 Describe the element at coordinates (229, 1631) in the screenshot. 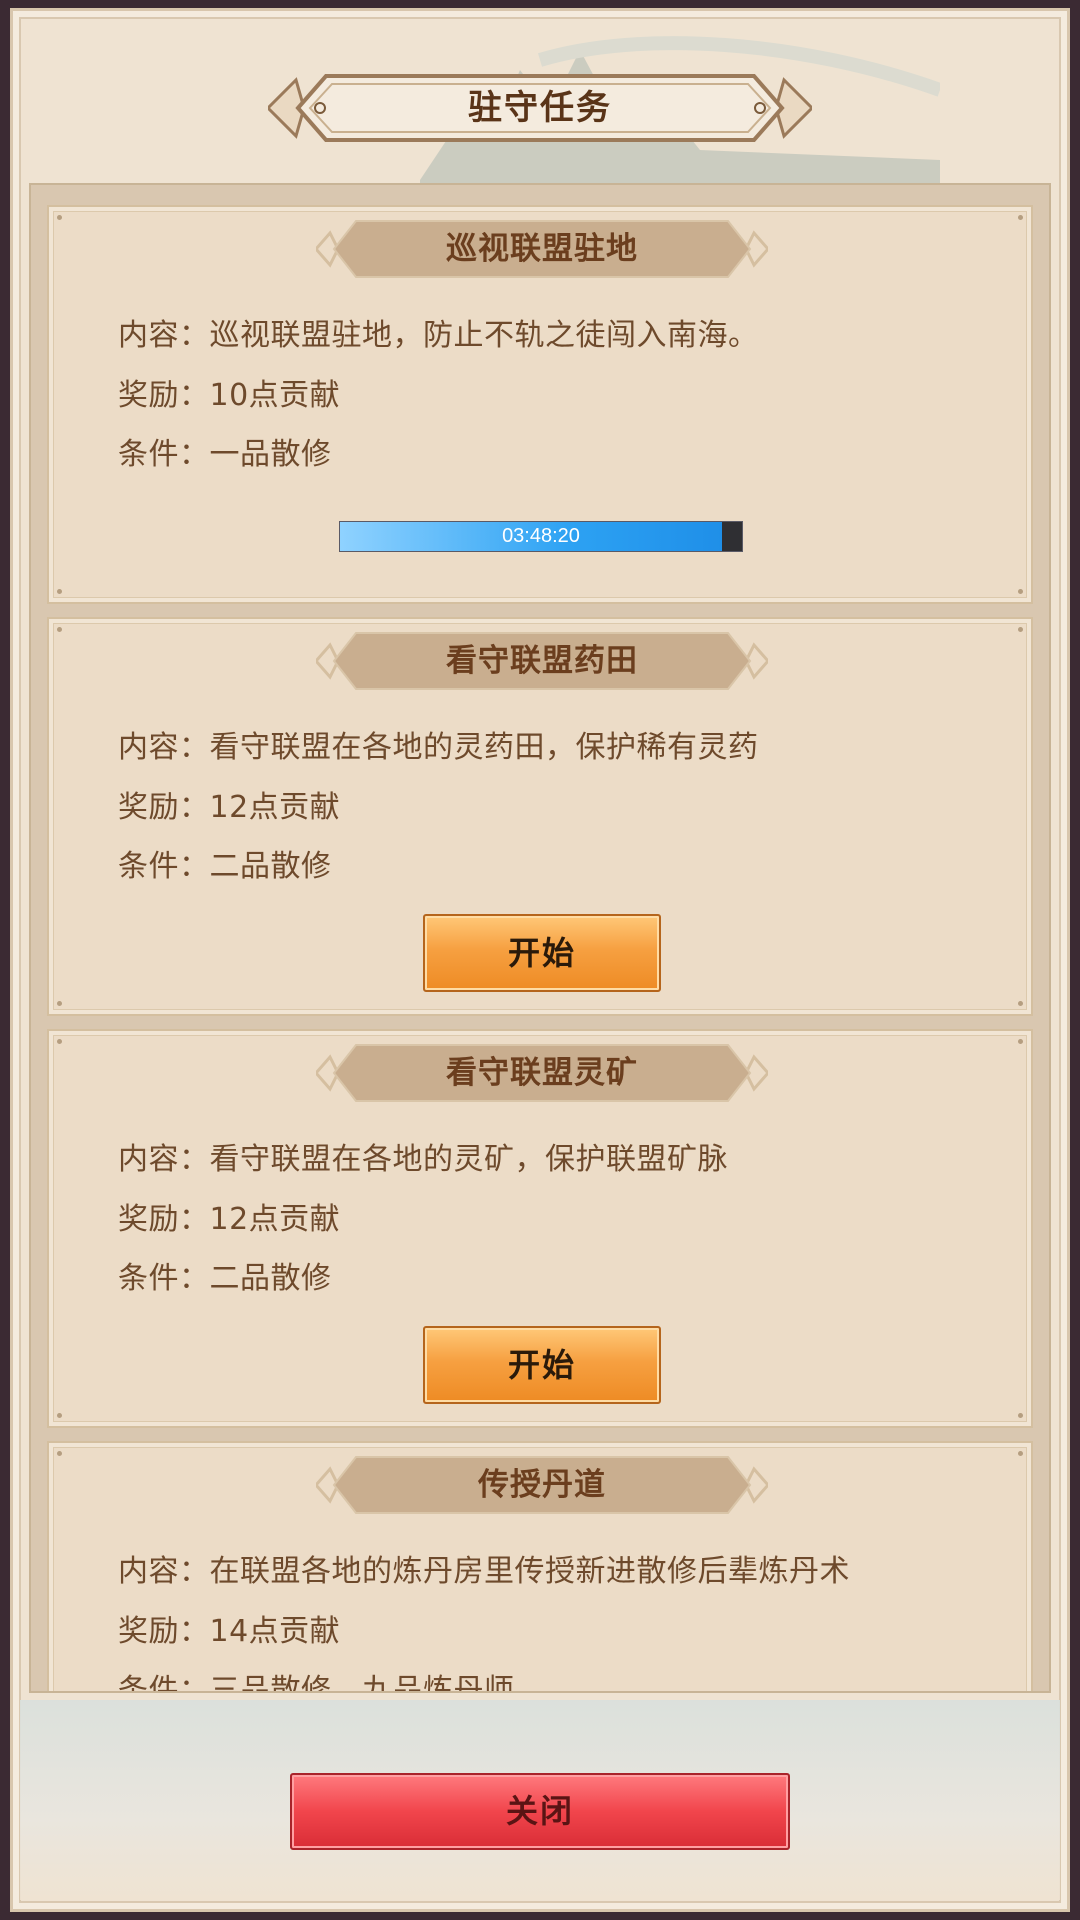

I see `task-reward: 奖励：14点贡献` at that location.